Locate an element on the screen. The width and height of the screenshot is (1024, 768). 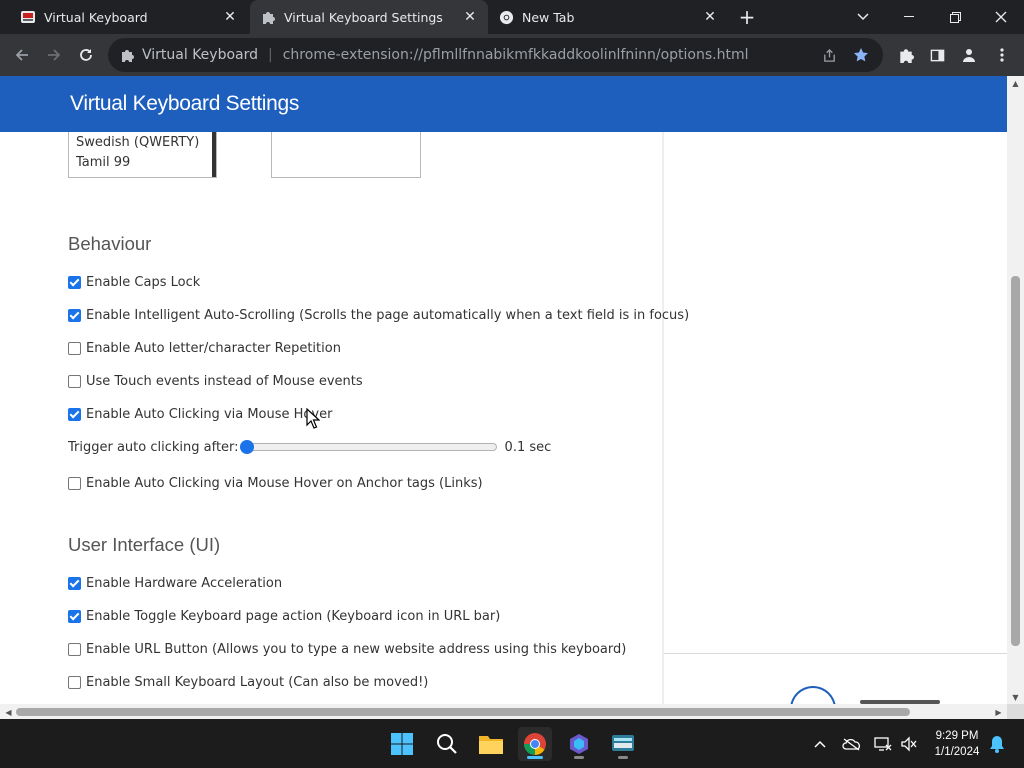
extensions-puzzle-icon is located at coordinates (906, 55).